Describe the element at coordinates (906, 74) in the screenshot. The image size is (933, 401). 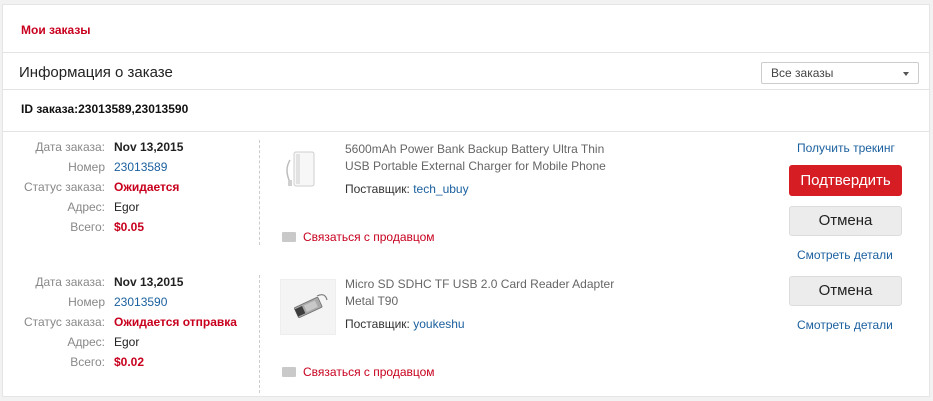
I see `chevron-down-icon` at that location.